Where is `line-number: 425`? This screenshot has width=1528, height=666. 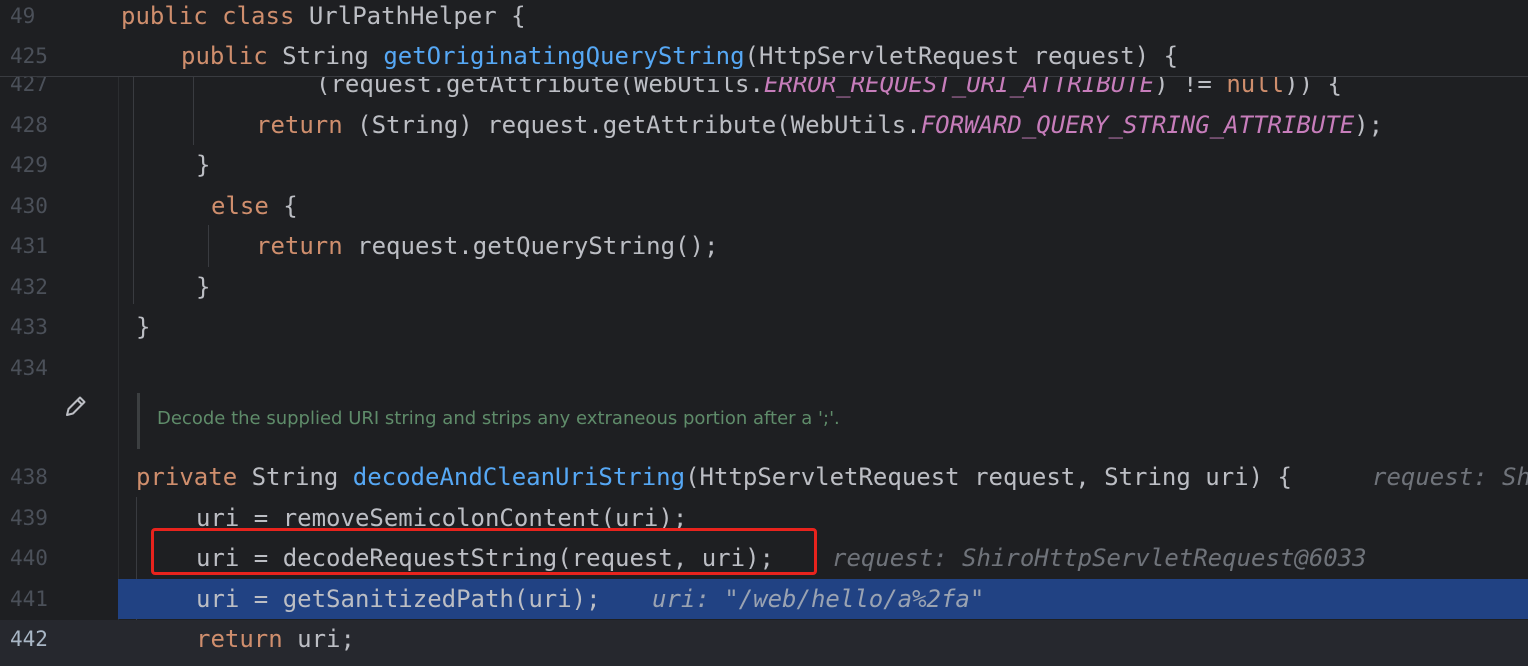
line-number: 425 is located at coordinates (29, 56).